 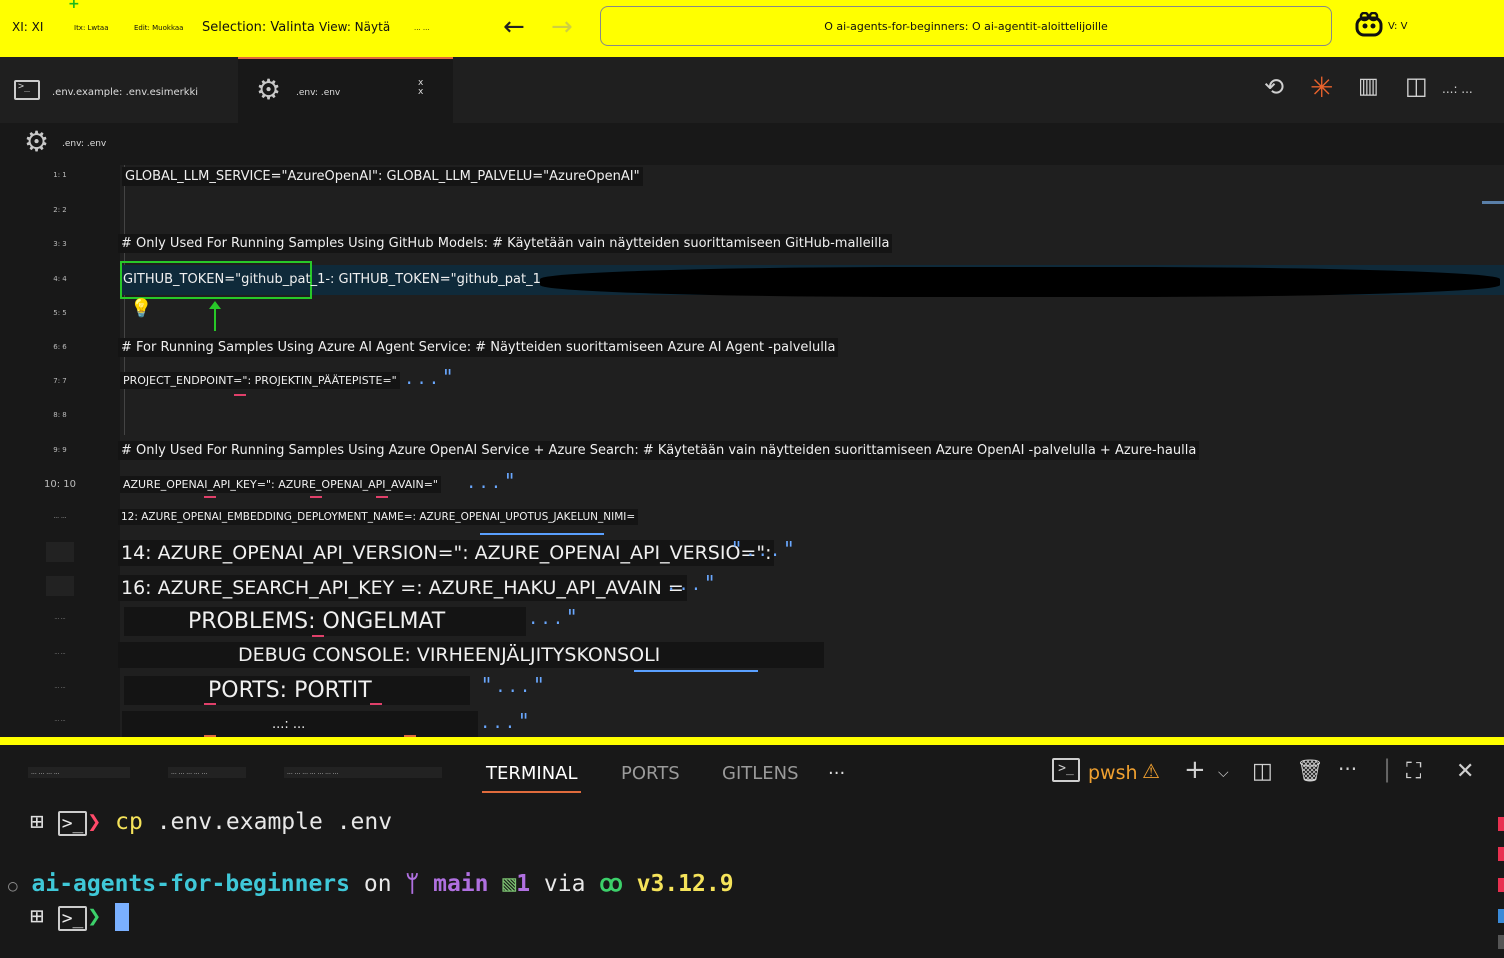 What do you see at coordinates (1416, 86) in the screenshot?
I see `split-editor-icon: ◫` at bounding box center [1416, 86].